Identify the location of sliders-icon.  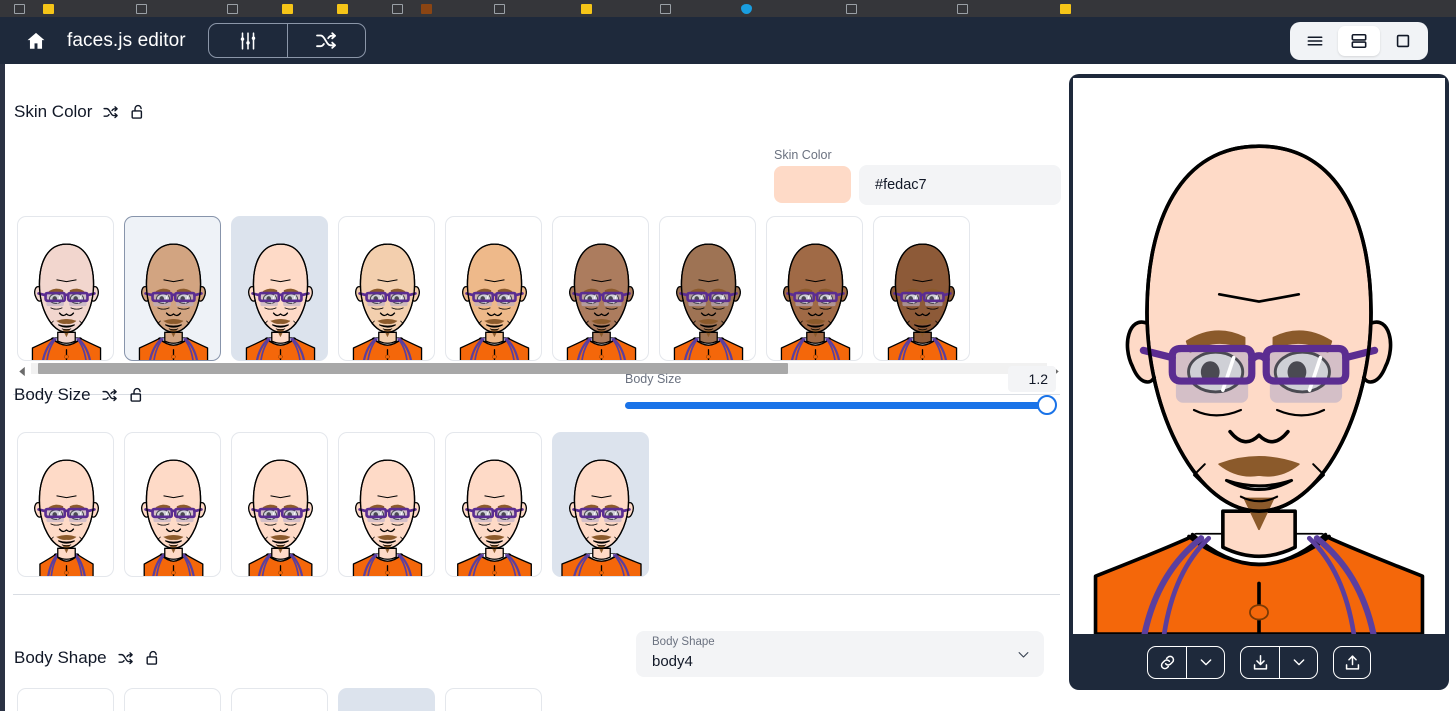
(248, 40).